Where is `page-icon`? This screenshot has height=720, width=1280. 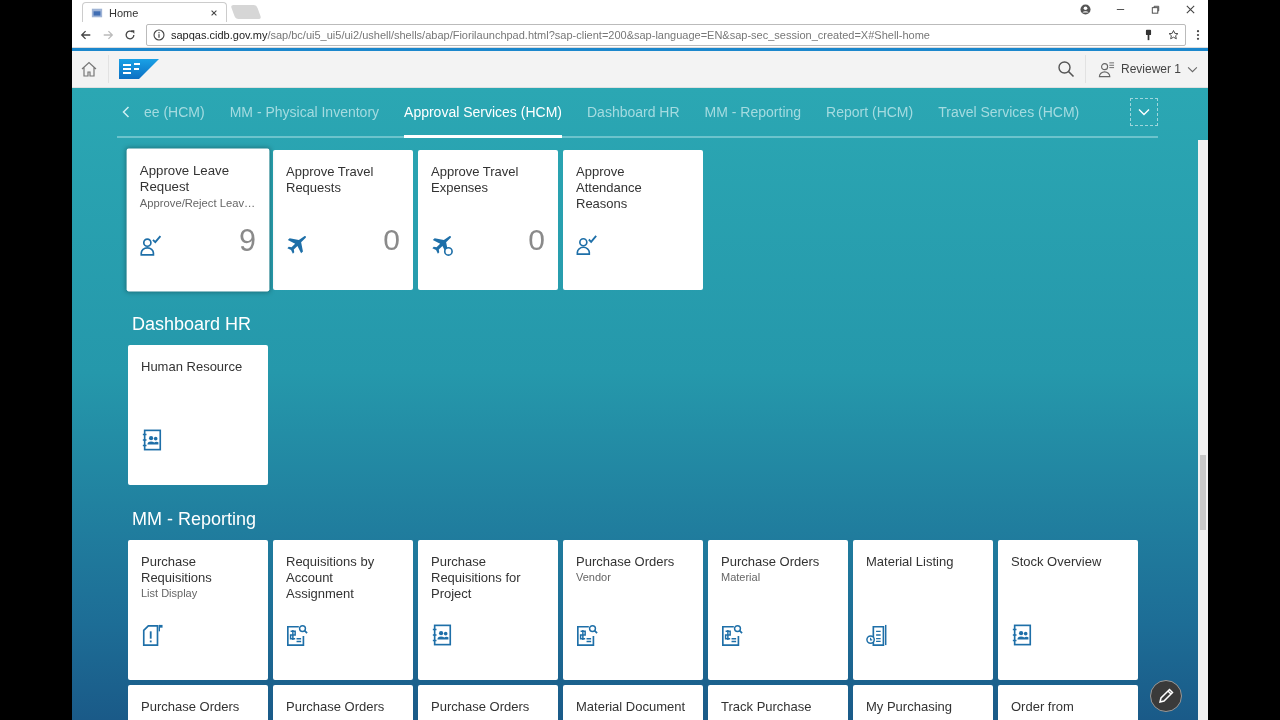
page-icon is located at coordinates (97, 12).